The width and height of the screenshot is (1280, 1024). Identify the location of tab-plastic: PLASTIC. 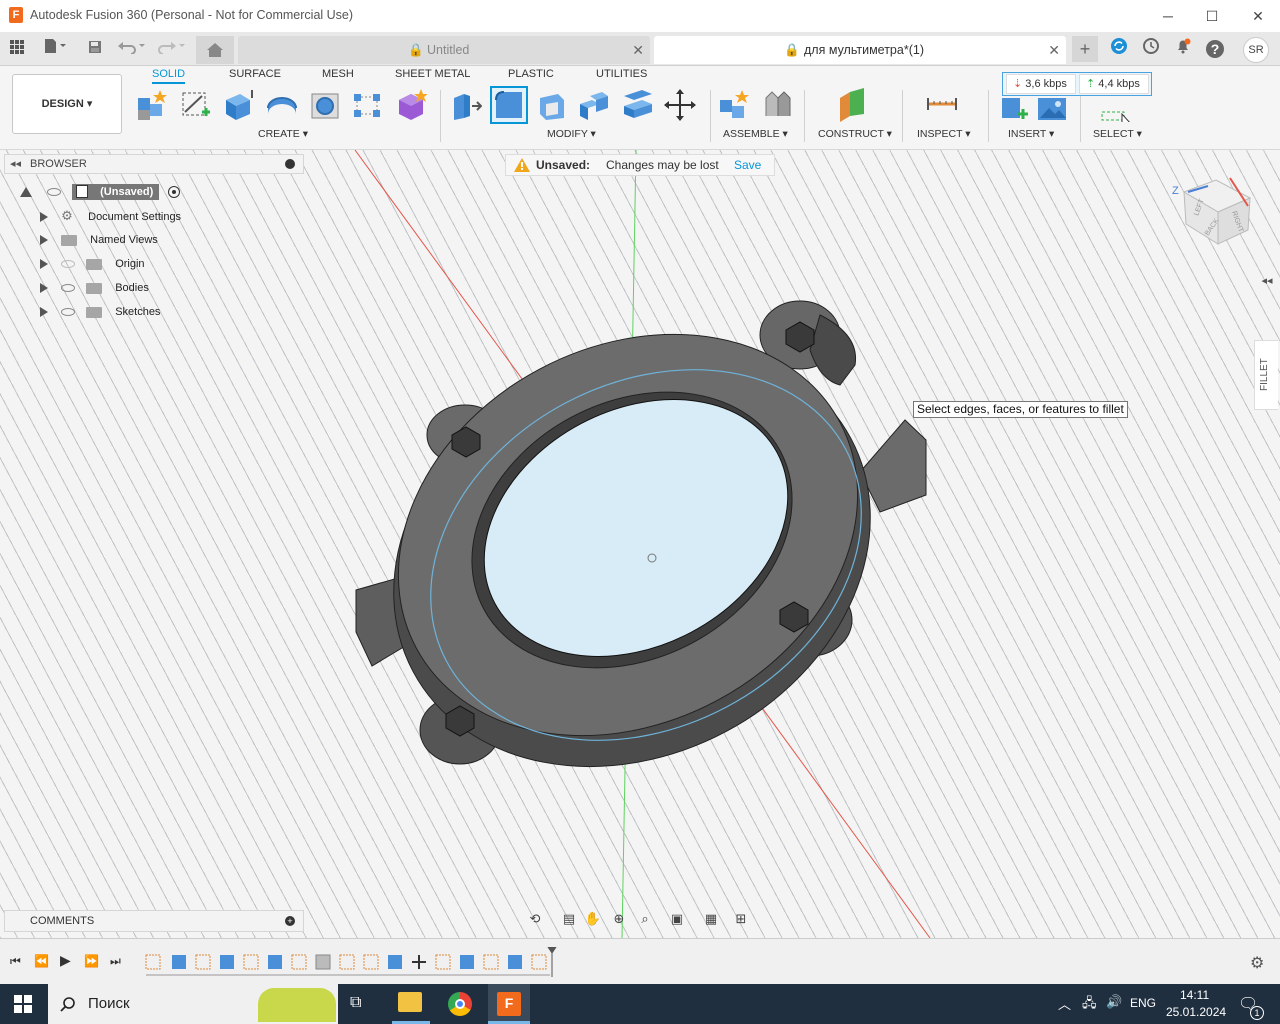
(531, 76).